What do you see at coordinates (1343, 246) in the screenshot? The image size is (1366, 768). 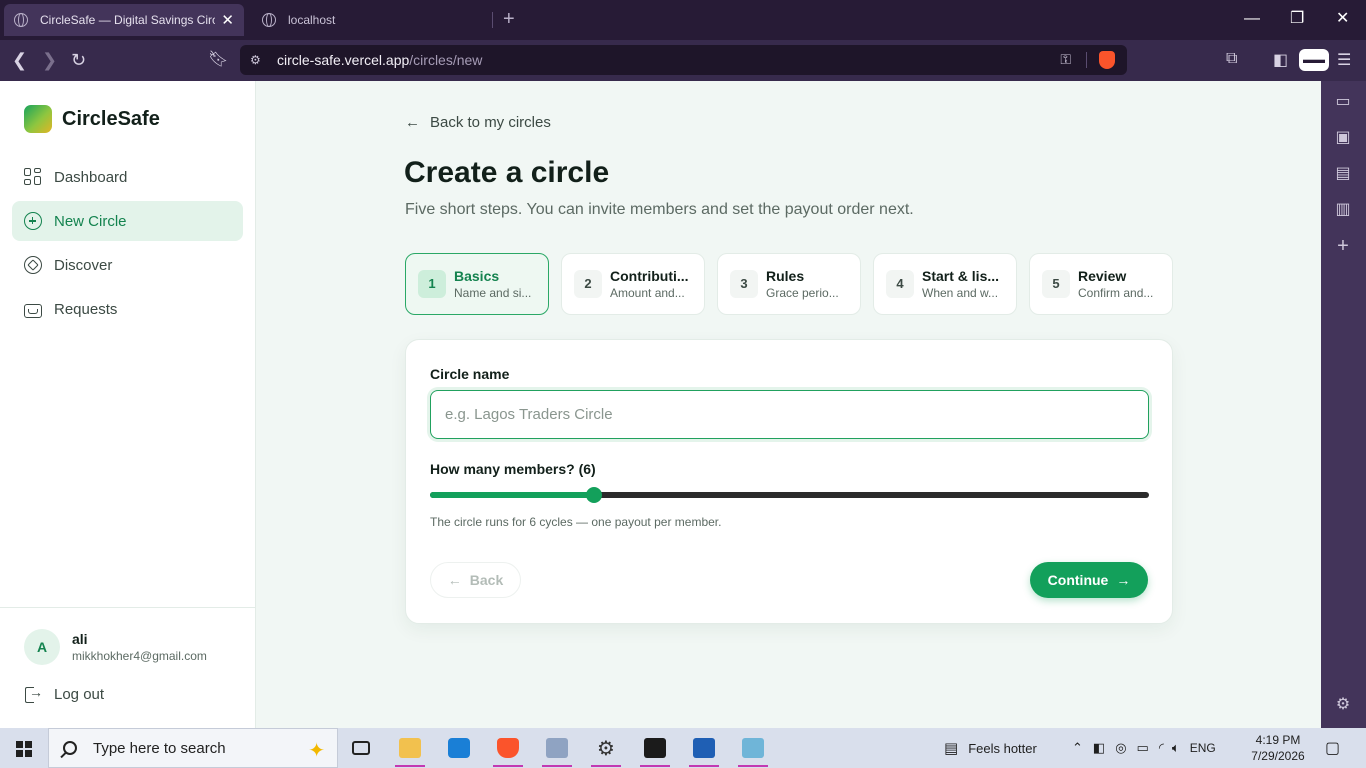 I see `add-panel-icon: +` at bounding box center [1343, 246].